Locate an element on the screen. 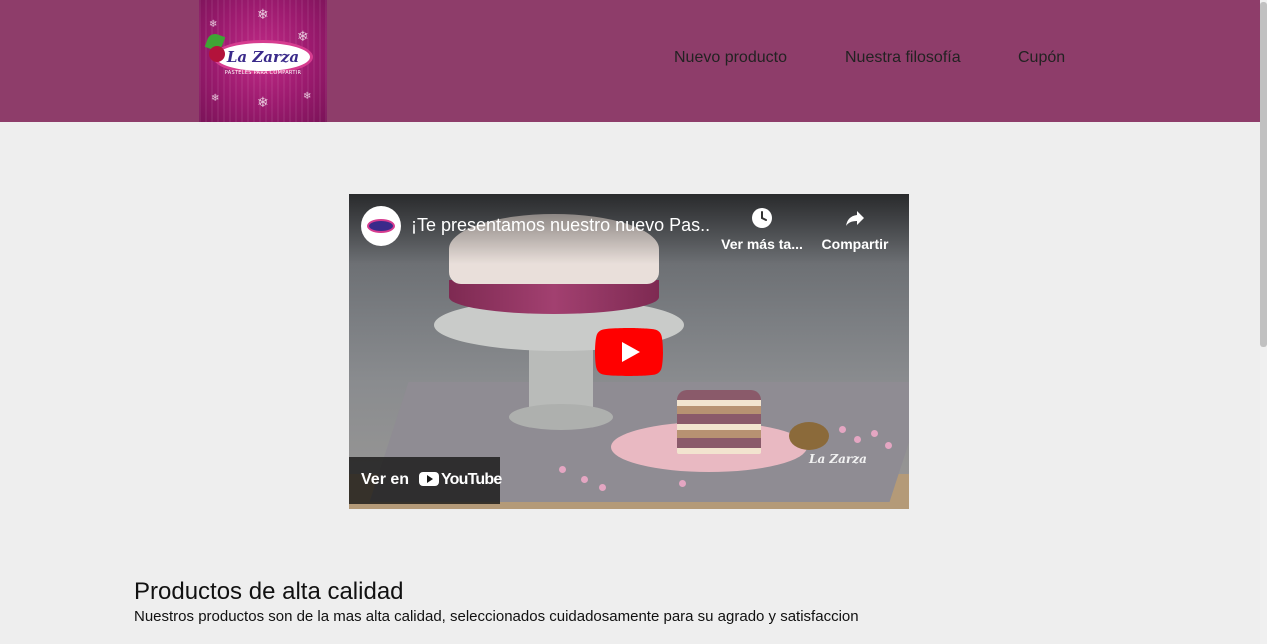  scrollbar-thumb is located at coordinates (1263, 174).